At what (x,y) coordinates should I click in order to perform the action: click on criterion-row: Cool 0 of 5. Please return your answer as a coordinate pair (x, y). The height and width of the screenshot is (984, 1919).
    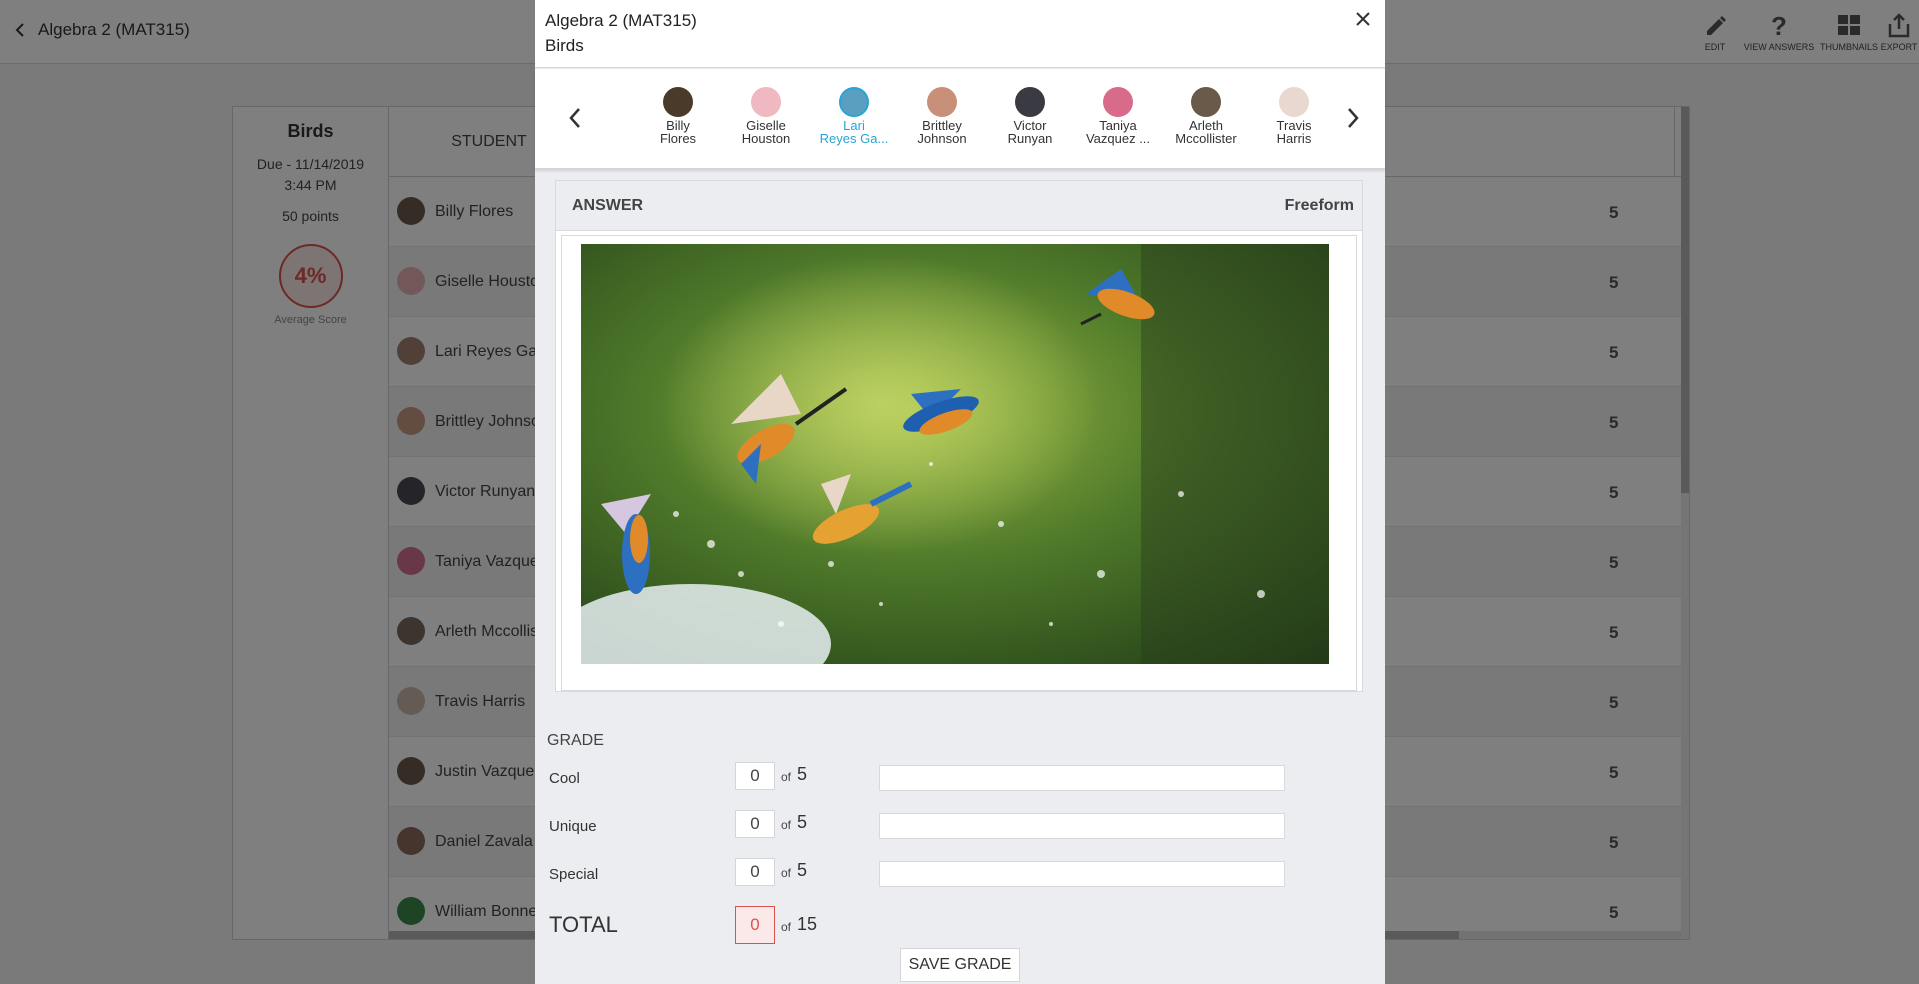
    Looking at the image, I should click on (959, 777).